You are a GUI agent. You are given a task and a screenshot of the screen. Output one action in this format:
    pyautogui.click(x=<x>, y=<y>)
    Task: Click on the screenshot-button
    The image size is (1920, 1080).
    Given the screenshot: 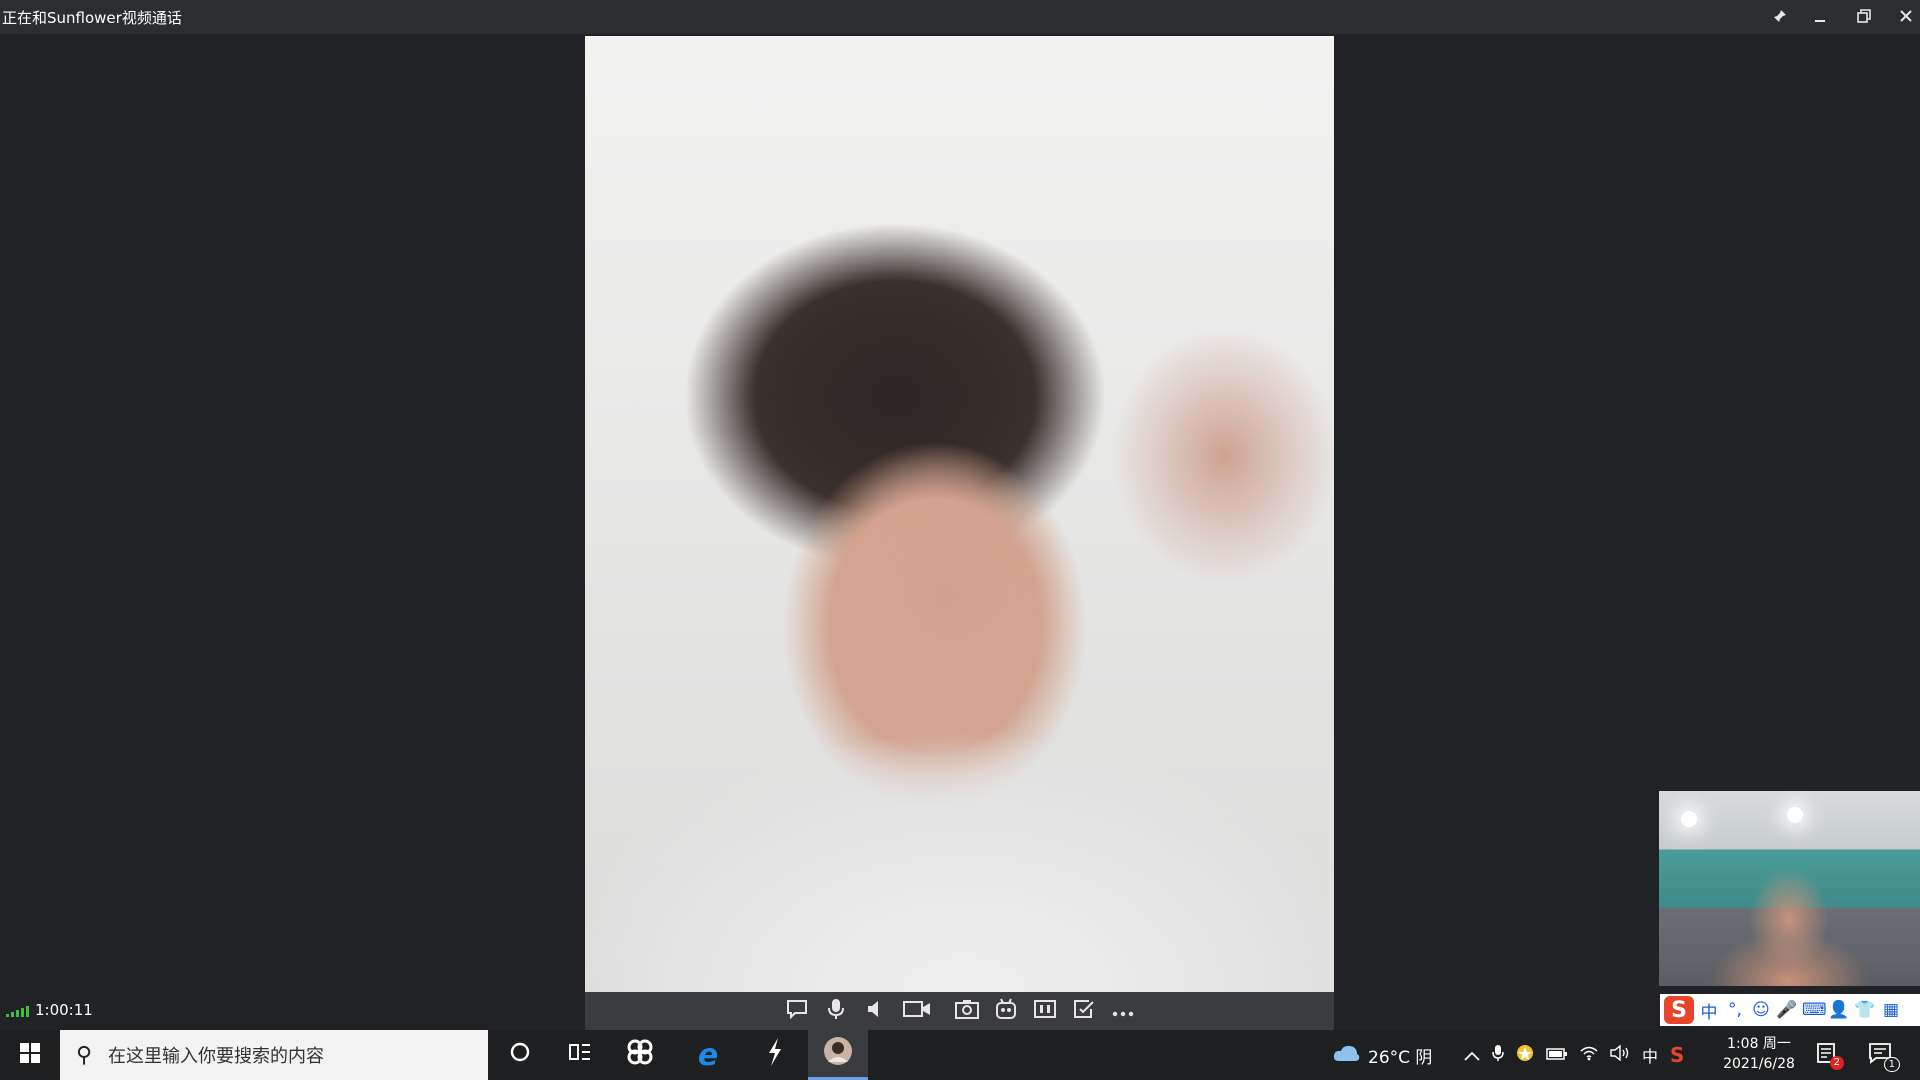 What is the action you would take?
    pyautogui.click(x=967, y=1011)
    